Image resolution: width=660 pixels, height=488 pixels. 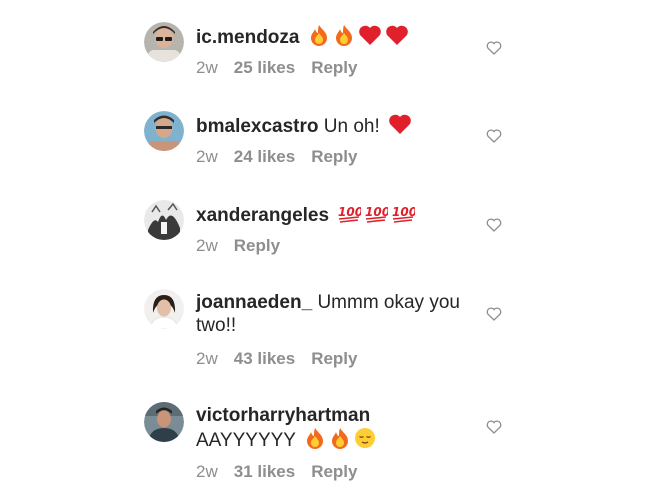 What do you see at coordinates (262, 215) in the screenshot?
I see `comment-username: xanderangeles` at bounding box center [262, 215].